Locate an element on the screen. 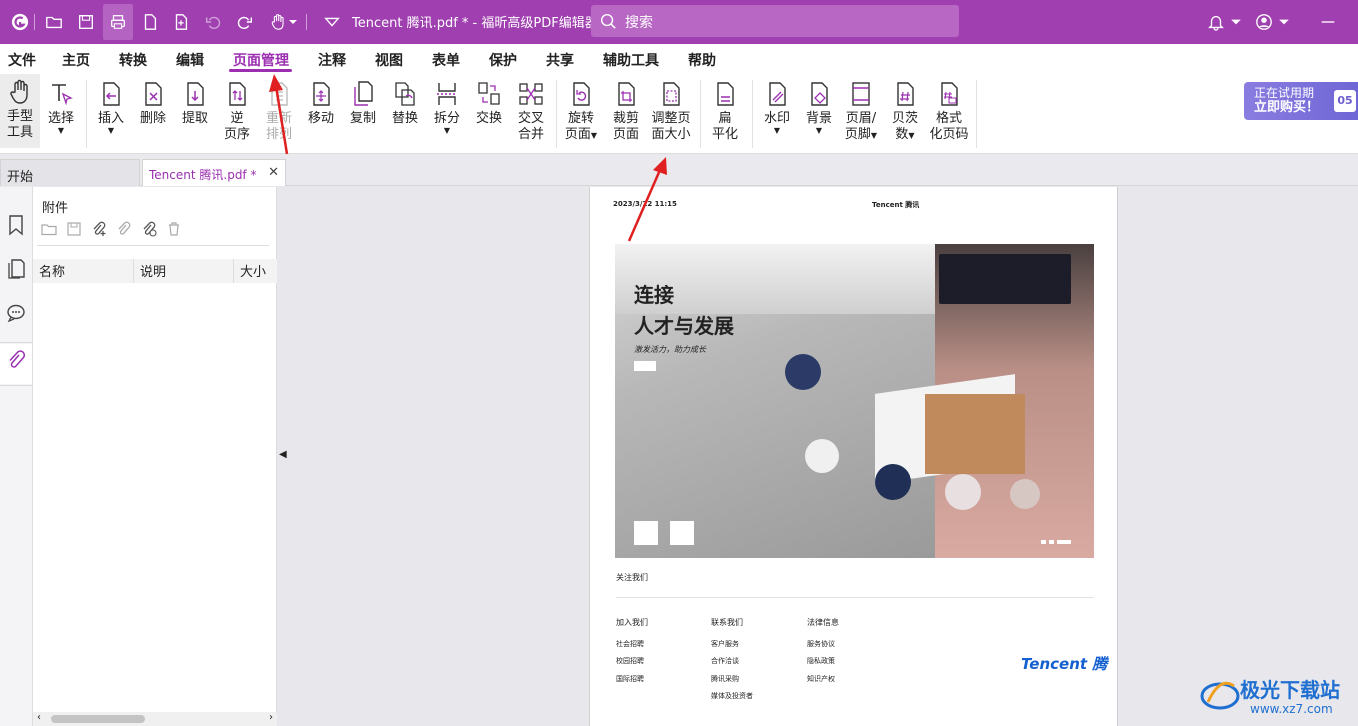  select-tool-button: 选择 ▼ is located at coordinates (61, 105).